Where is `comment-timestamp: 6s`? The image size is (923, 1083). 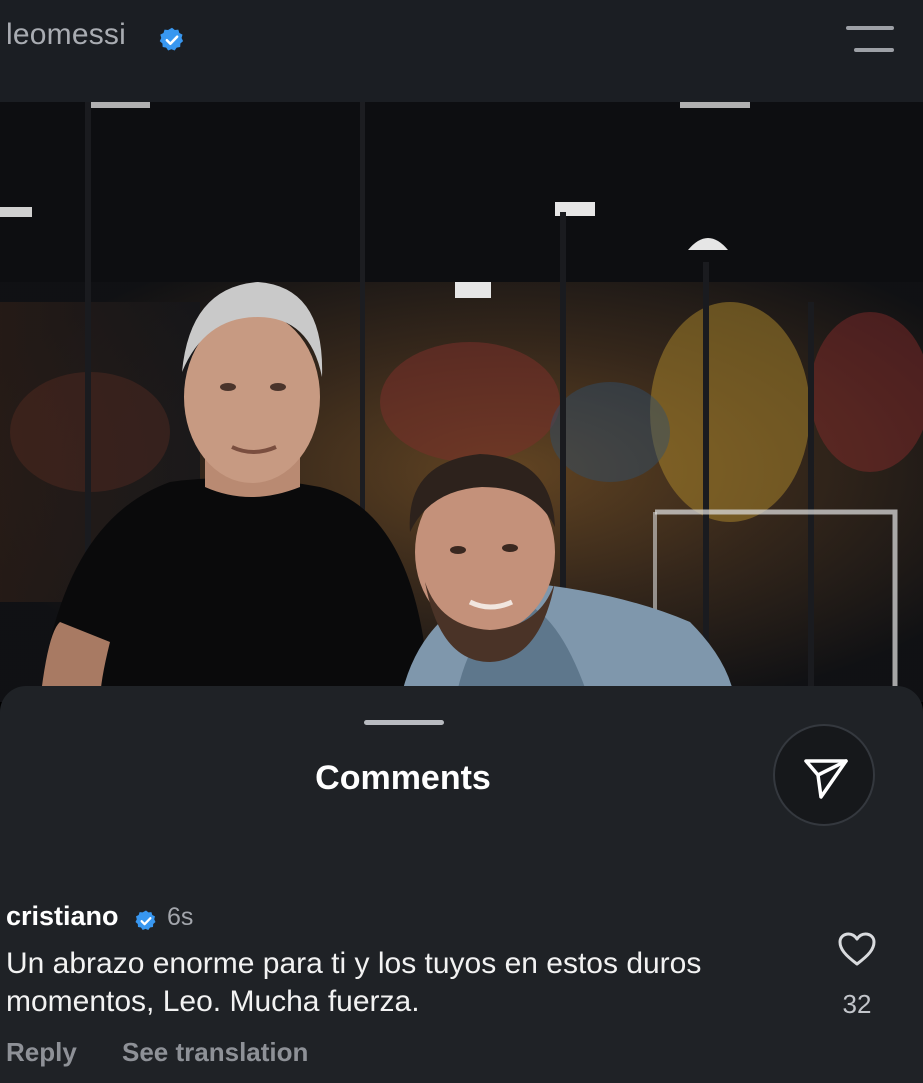
comment-timestamp: 6s is located at coordinates (180, 917).